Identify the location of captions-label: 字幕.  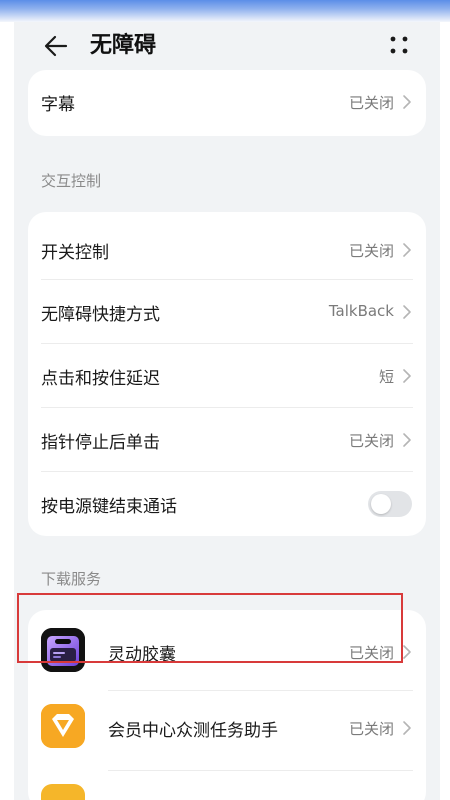
(58, 105).